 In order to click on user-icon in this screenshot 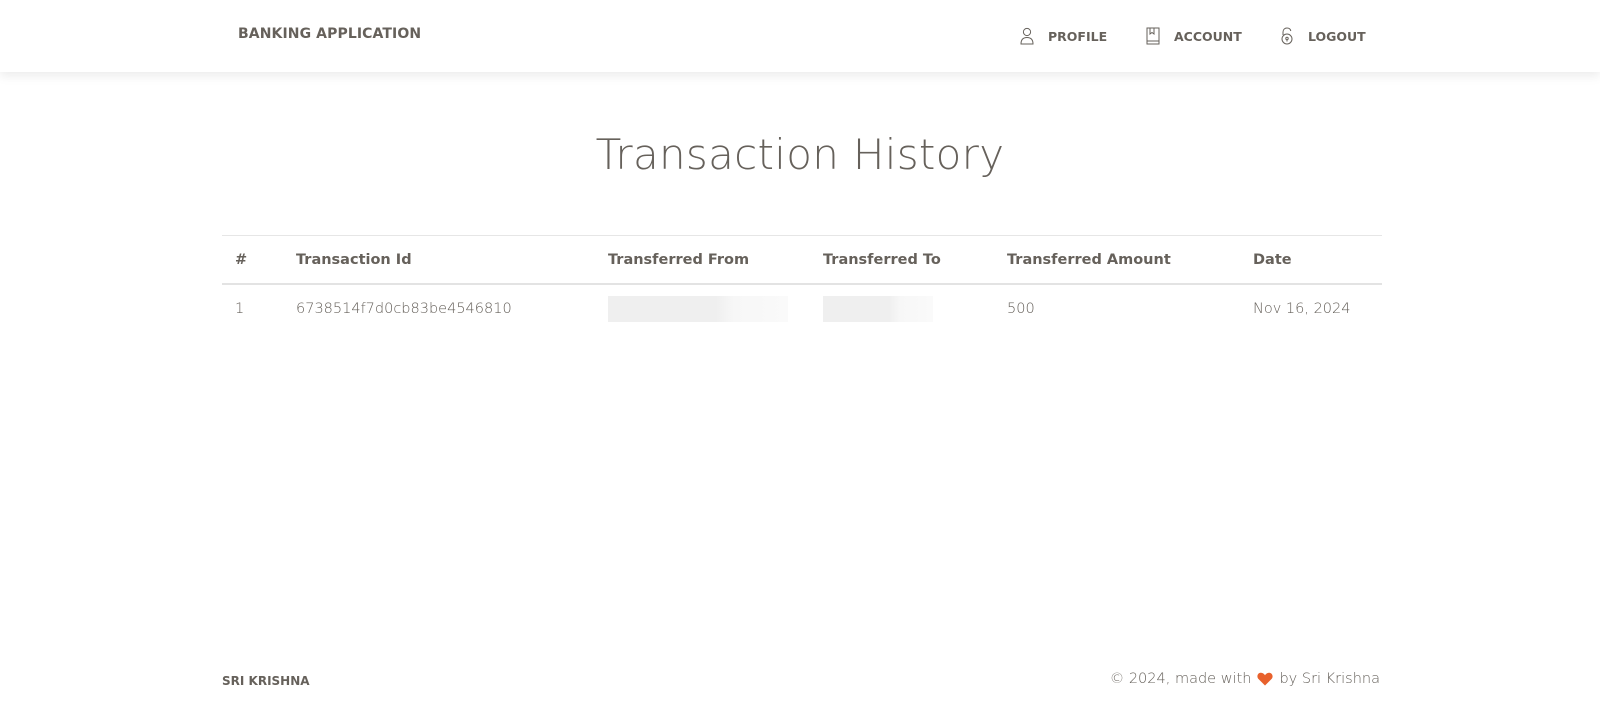, I will do `click(1027, 36)`.